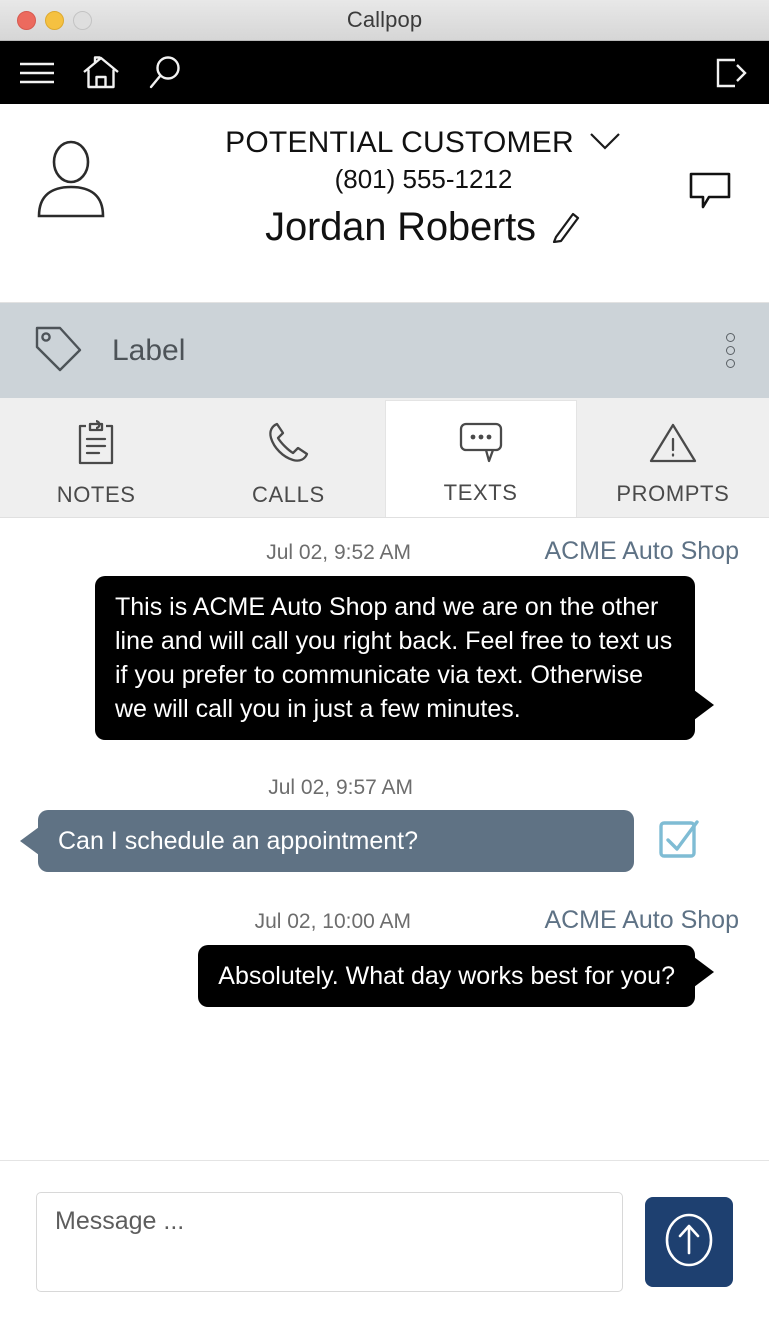  I want to click on tab-notes: NOTES, so click(96, 462).